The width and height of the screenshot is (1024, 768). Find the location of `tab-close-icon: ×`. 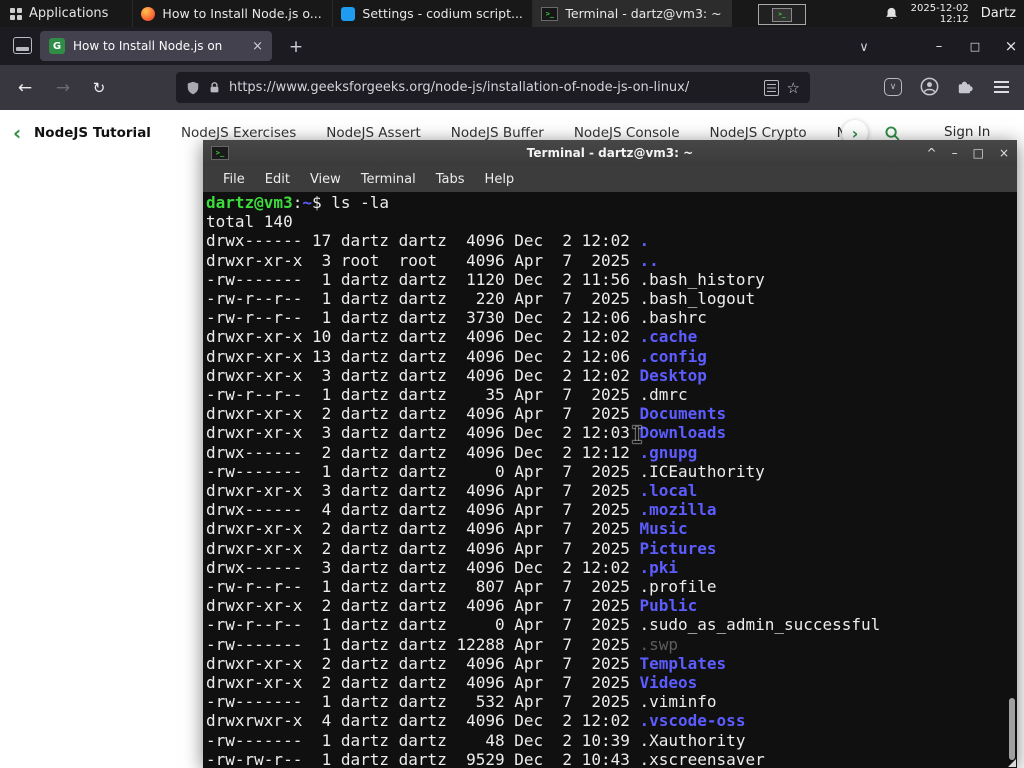

tab-close-icon: × is located at coordinates (257, 46).